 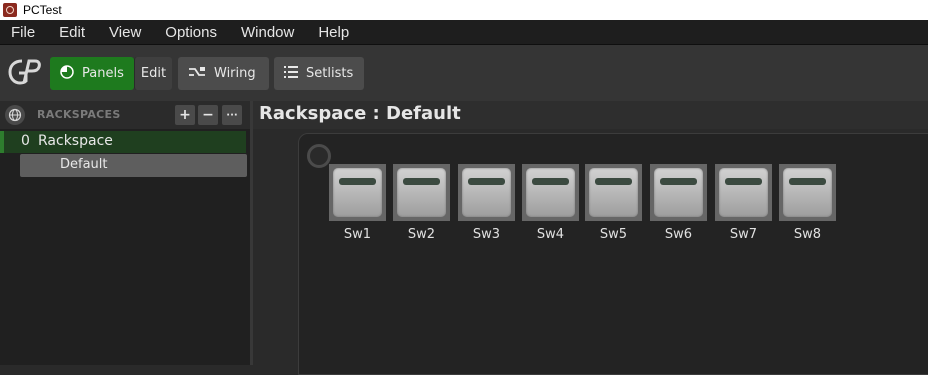 I want to click on app-icon, so click(x=10, y=10).